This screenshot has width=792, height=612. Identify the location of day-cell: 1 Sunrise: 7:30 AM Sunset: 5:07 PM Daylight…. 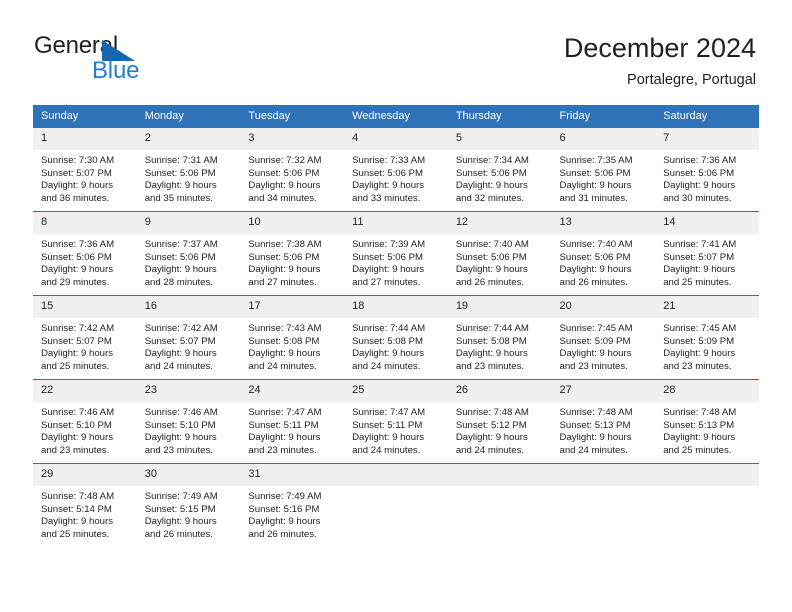
(85, 169).